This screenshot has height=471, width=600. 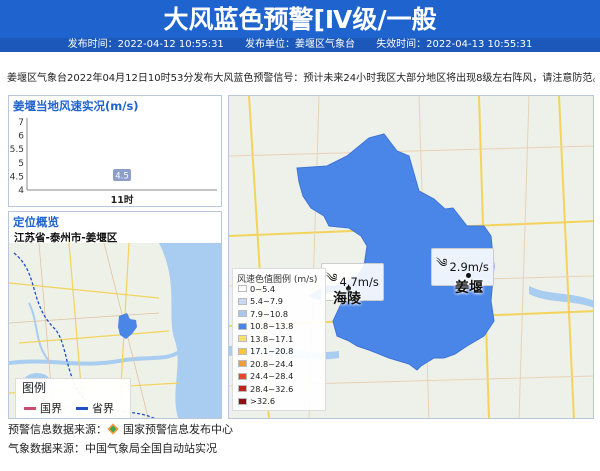 What do you see at coordinates (113, 162) in the screenshot?
I see `wind-speed-chart: 7 6 5.5 5 4.5 4 4.5 11时` at bounding box center [113, 162].